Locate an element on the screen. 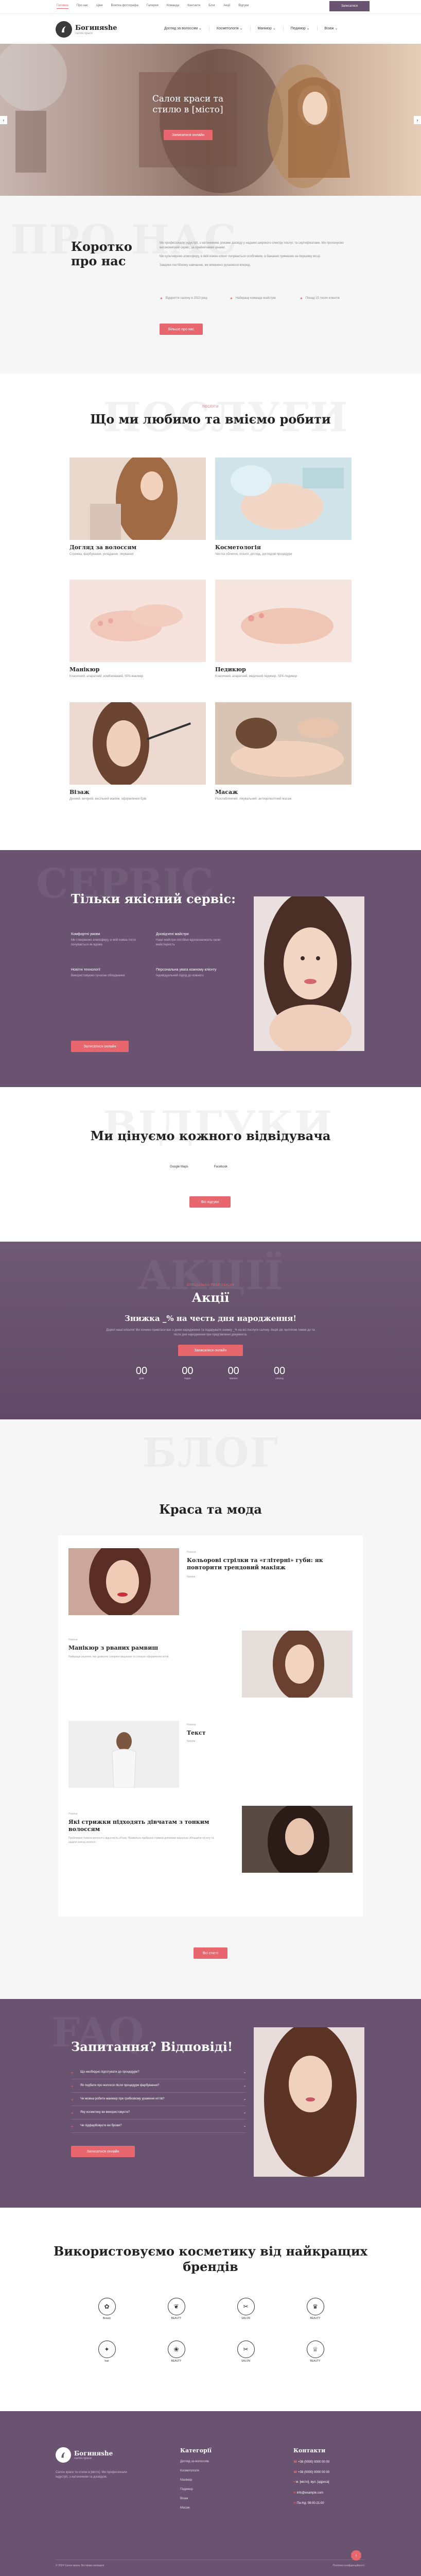  hero-prev-arrow: ‹ is located at coordinates (3, 120).